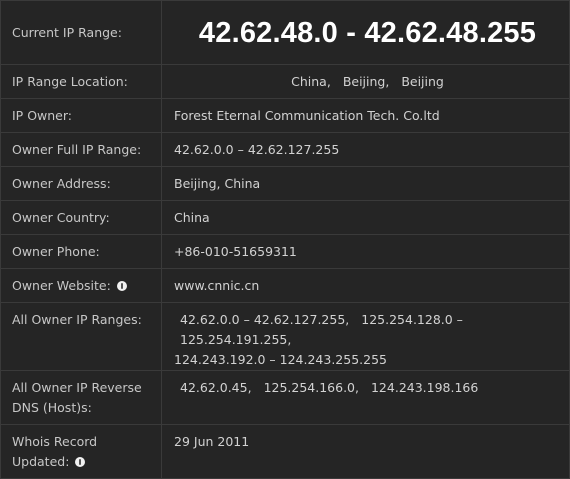 Image resolution: width=570 pixels, height=479 pixels. Describe the element at coordinates (365, 149) in the screenshot. I see `owner-full-ip-range-value: 42.62.0.0 – 42.62.127.255` at that location.